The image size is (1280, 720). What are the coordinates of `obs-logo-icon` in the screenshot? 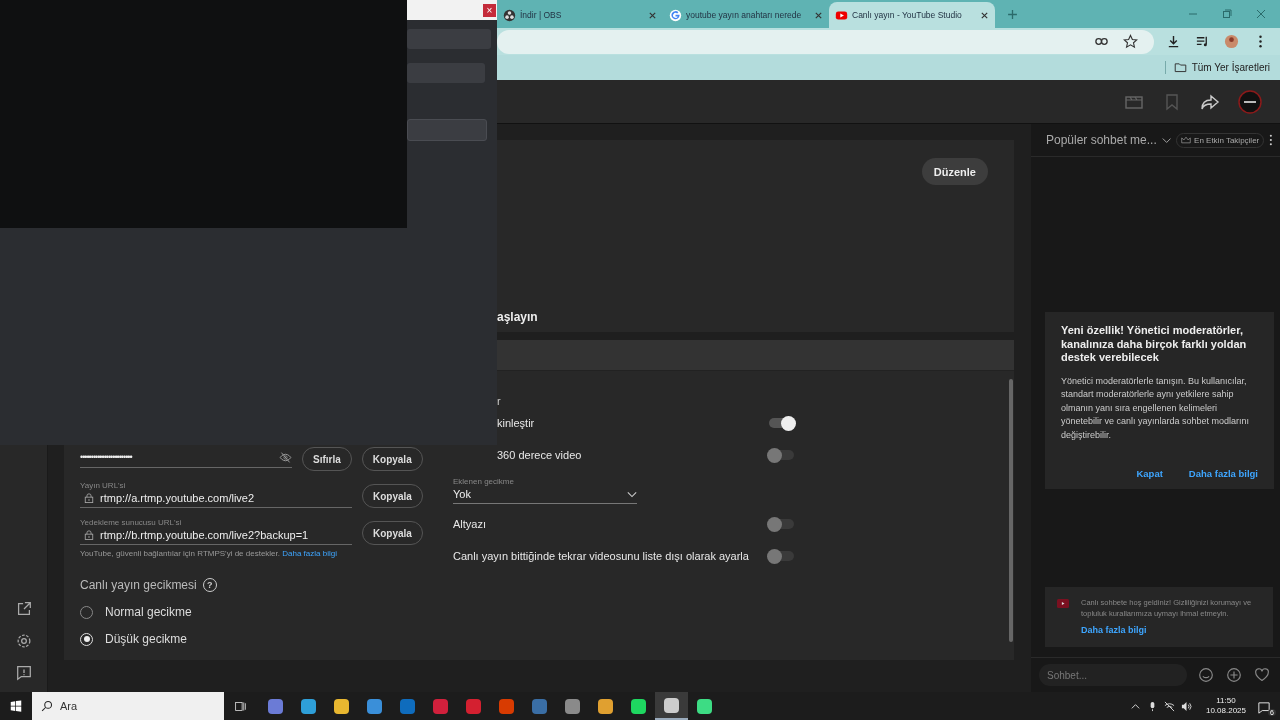 It's located at (509, 15).